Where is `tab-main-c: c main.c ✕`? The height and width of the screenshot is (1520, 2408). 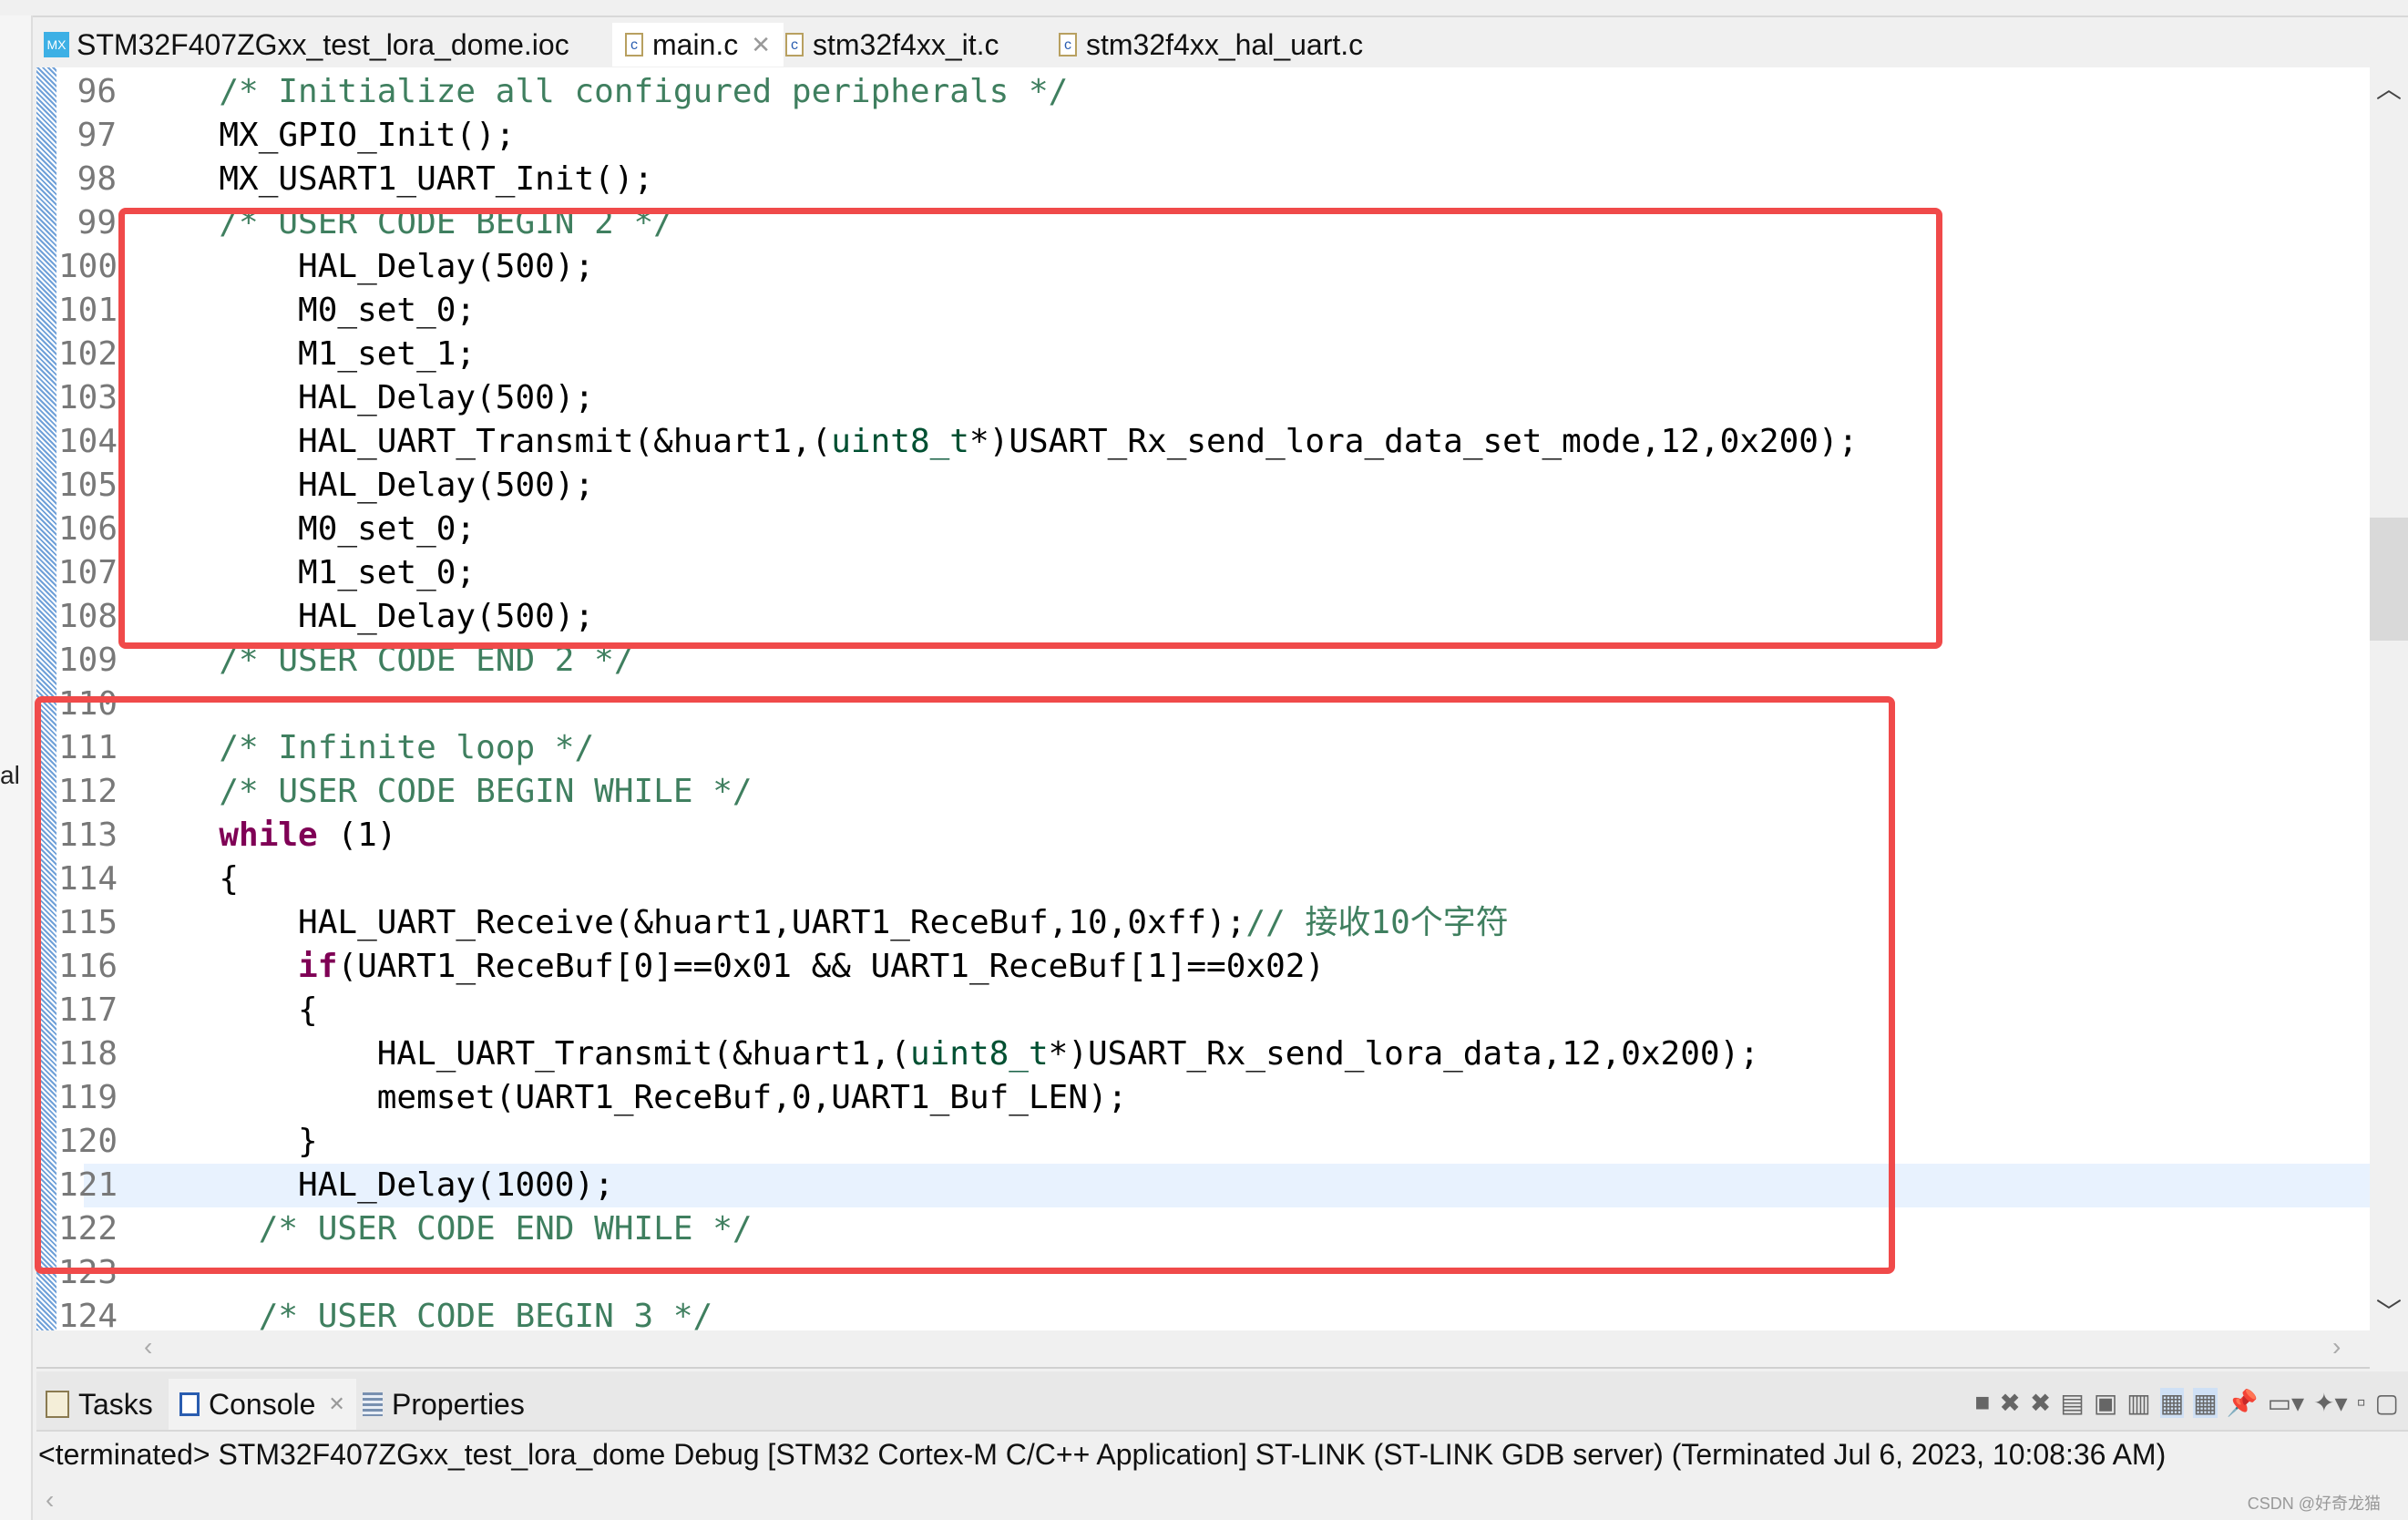 tab-main-c: c main.c ✕ is located at coordinates (698, 45).